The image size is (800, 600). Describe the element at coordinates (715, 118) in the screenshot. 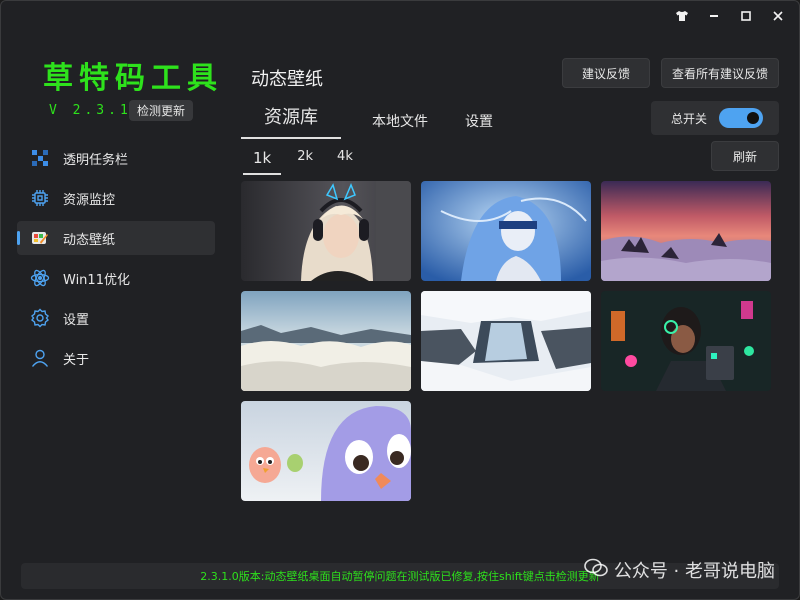

I see `master-switch-panel: 总开关` at that location.